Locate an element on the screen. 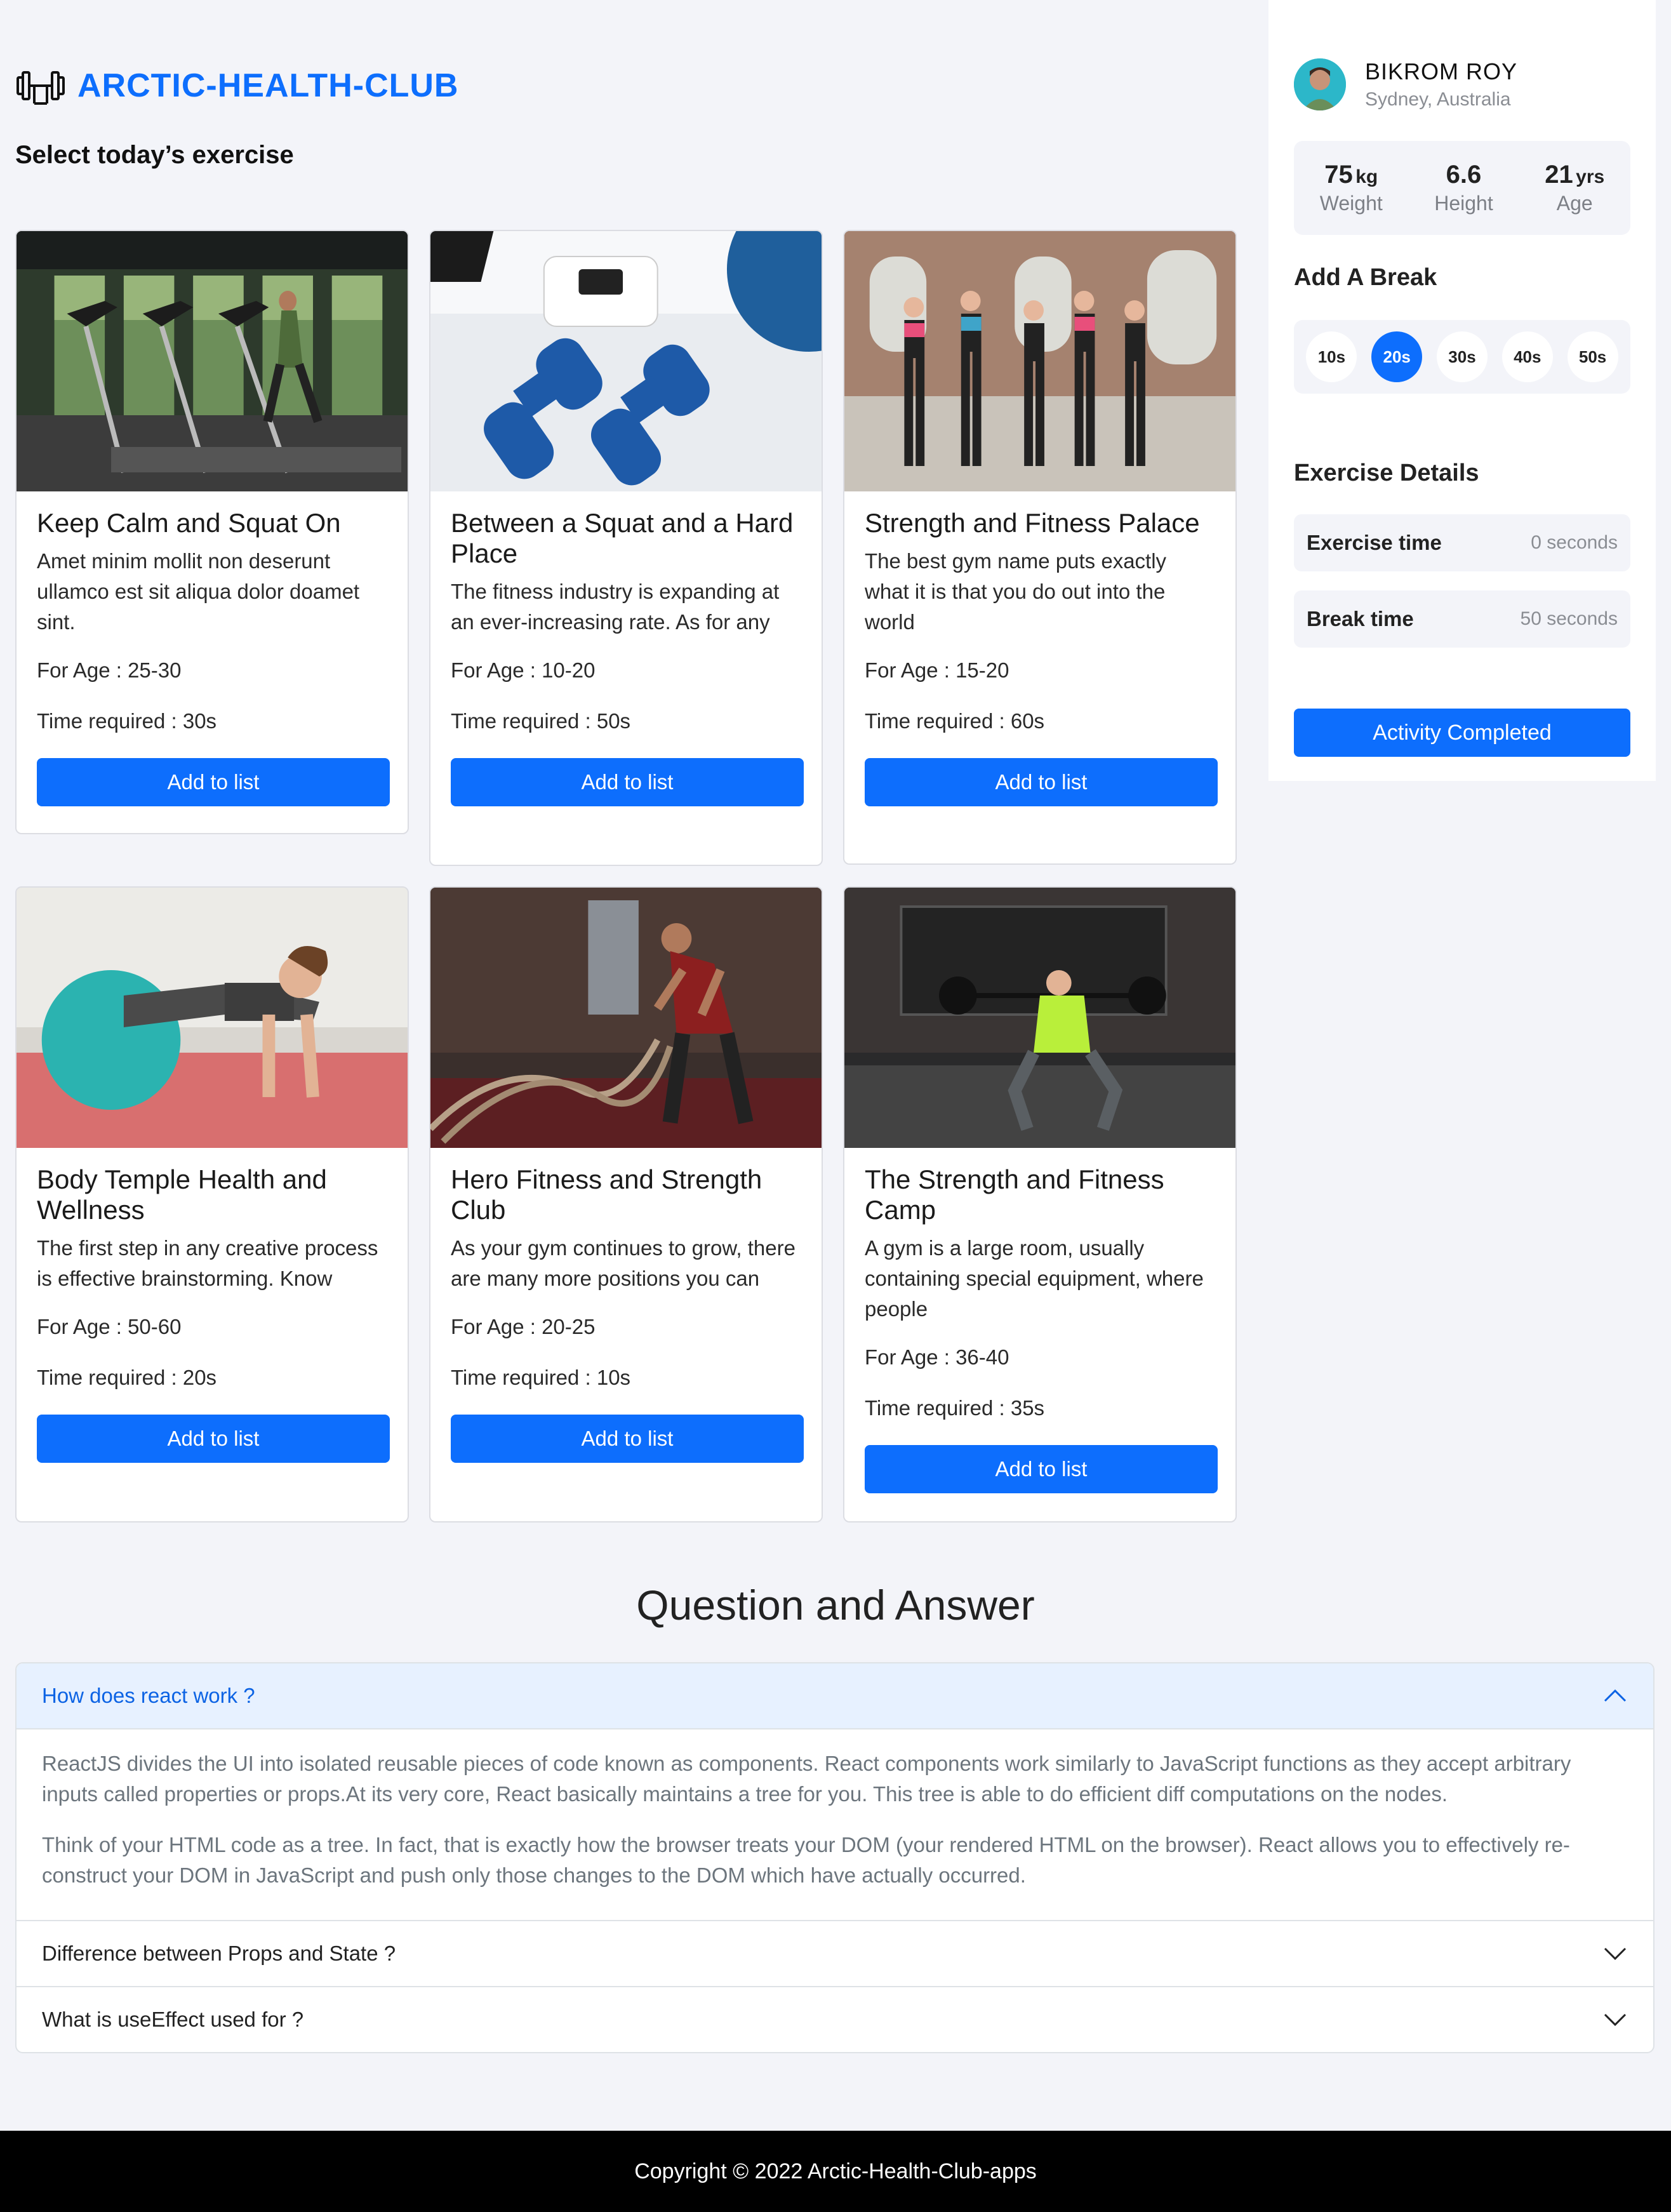 This screenshot has height=2212, width=1671. stat-label: Age is located at coordinates (1575, 203).